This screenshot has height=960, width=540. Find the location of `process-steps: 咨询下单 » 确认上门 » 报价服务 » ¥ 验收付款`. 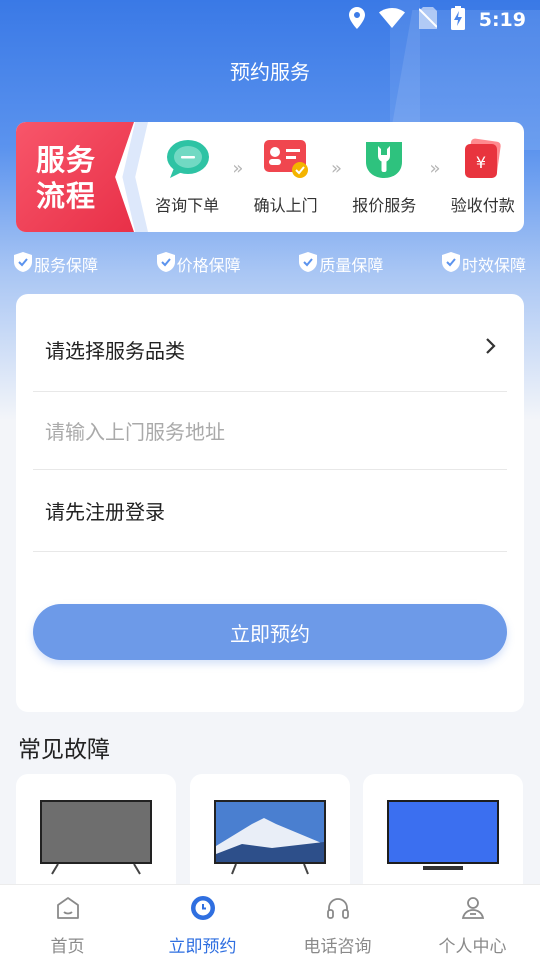

process-steps: 咨询下单 » 确认上门 » 报价服务 » ¥ 验收付款 is located at coordinates (335, 177).